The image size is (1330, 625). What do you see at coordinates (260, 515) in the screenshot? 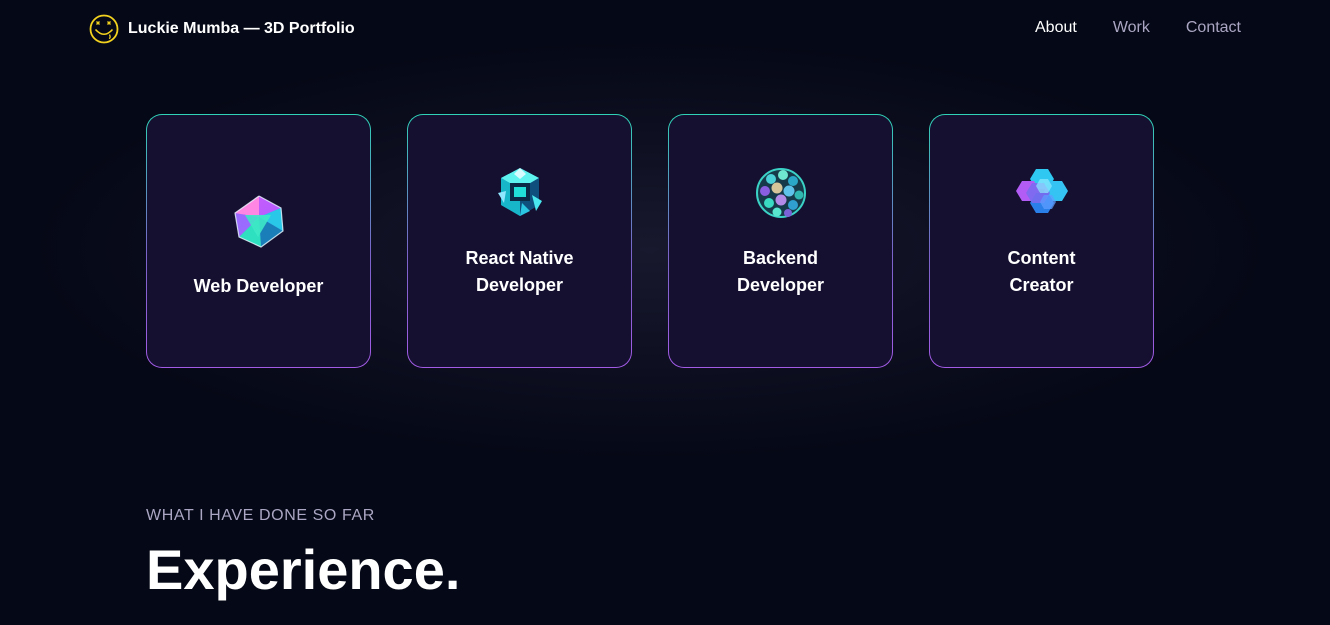
I see `section-subtitle: WHAT I HAVE DONE SO FAR` at bounding box center [260, 515].